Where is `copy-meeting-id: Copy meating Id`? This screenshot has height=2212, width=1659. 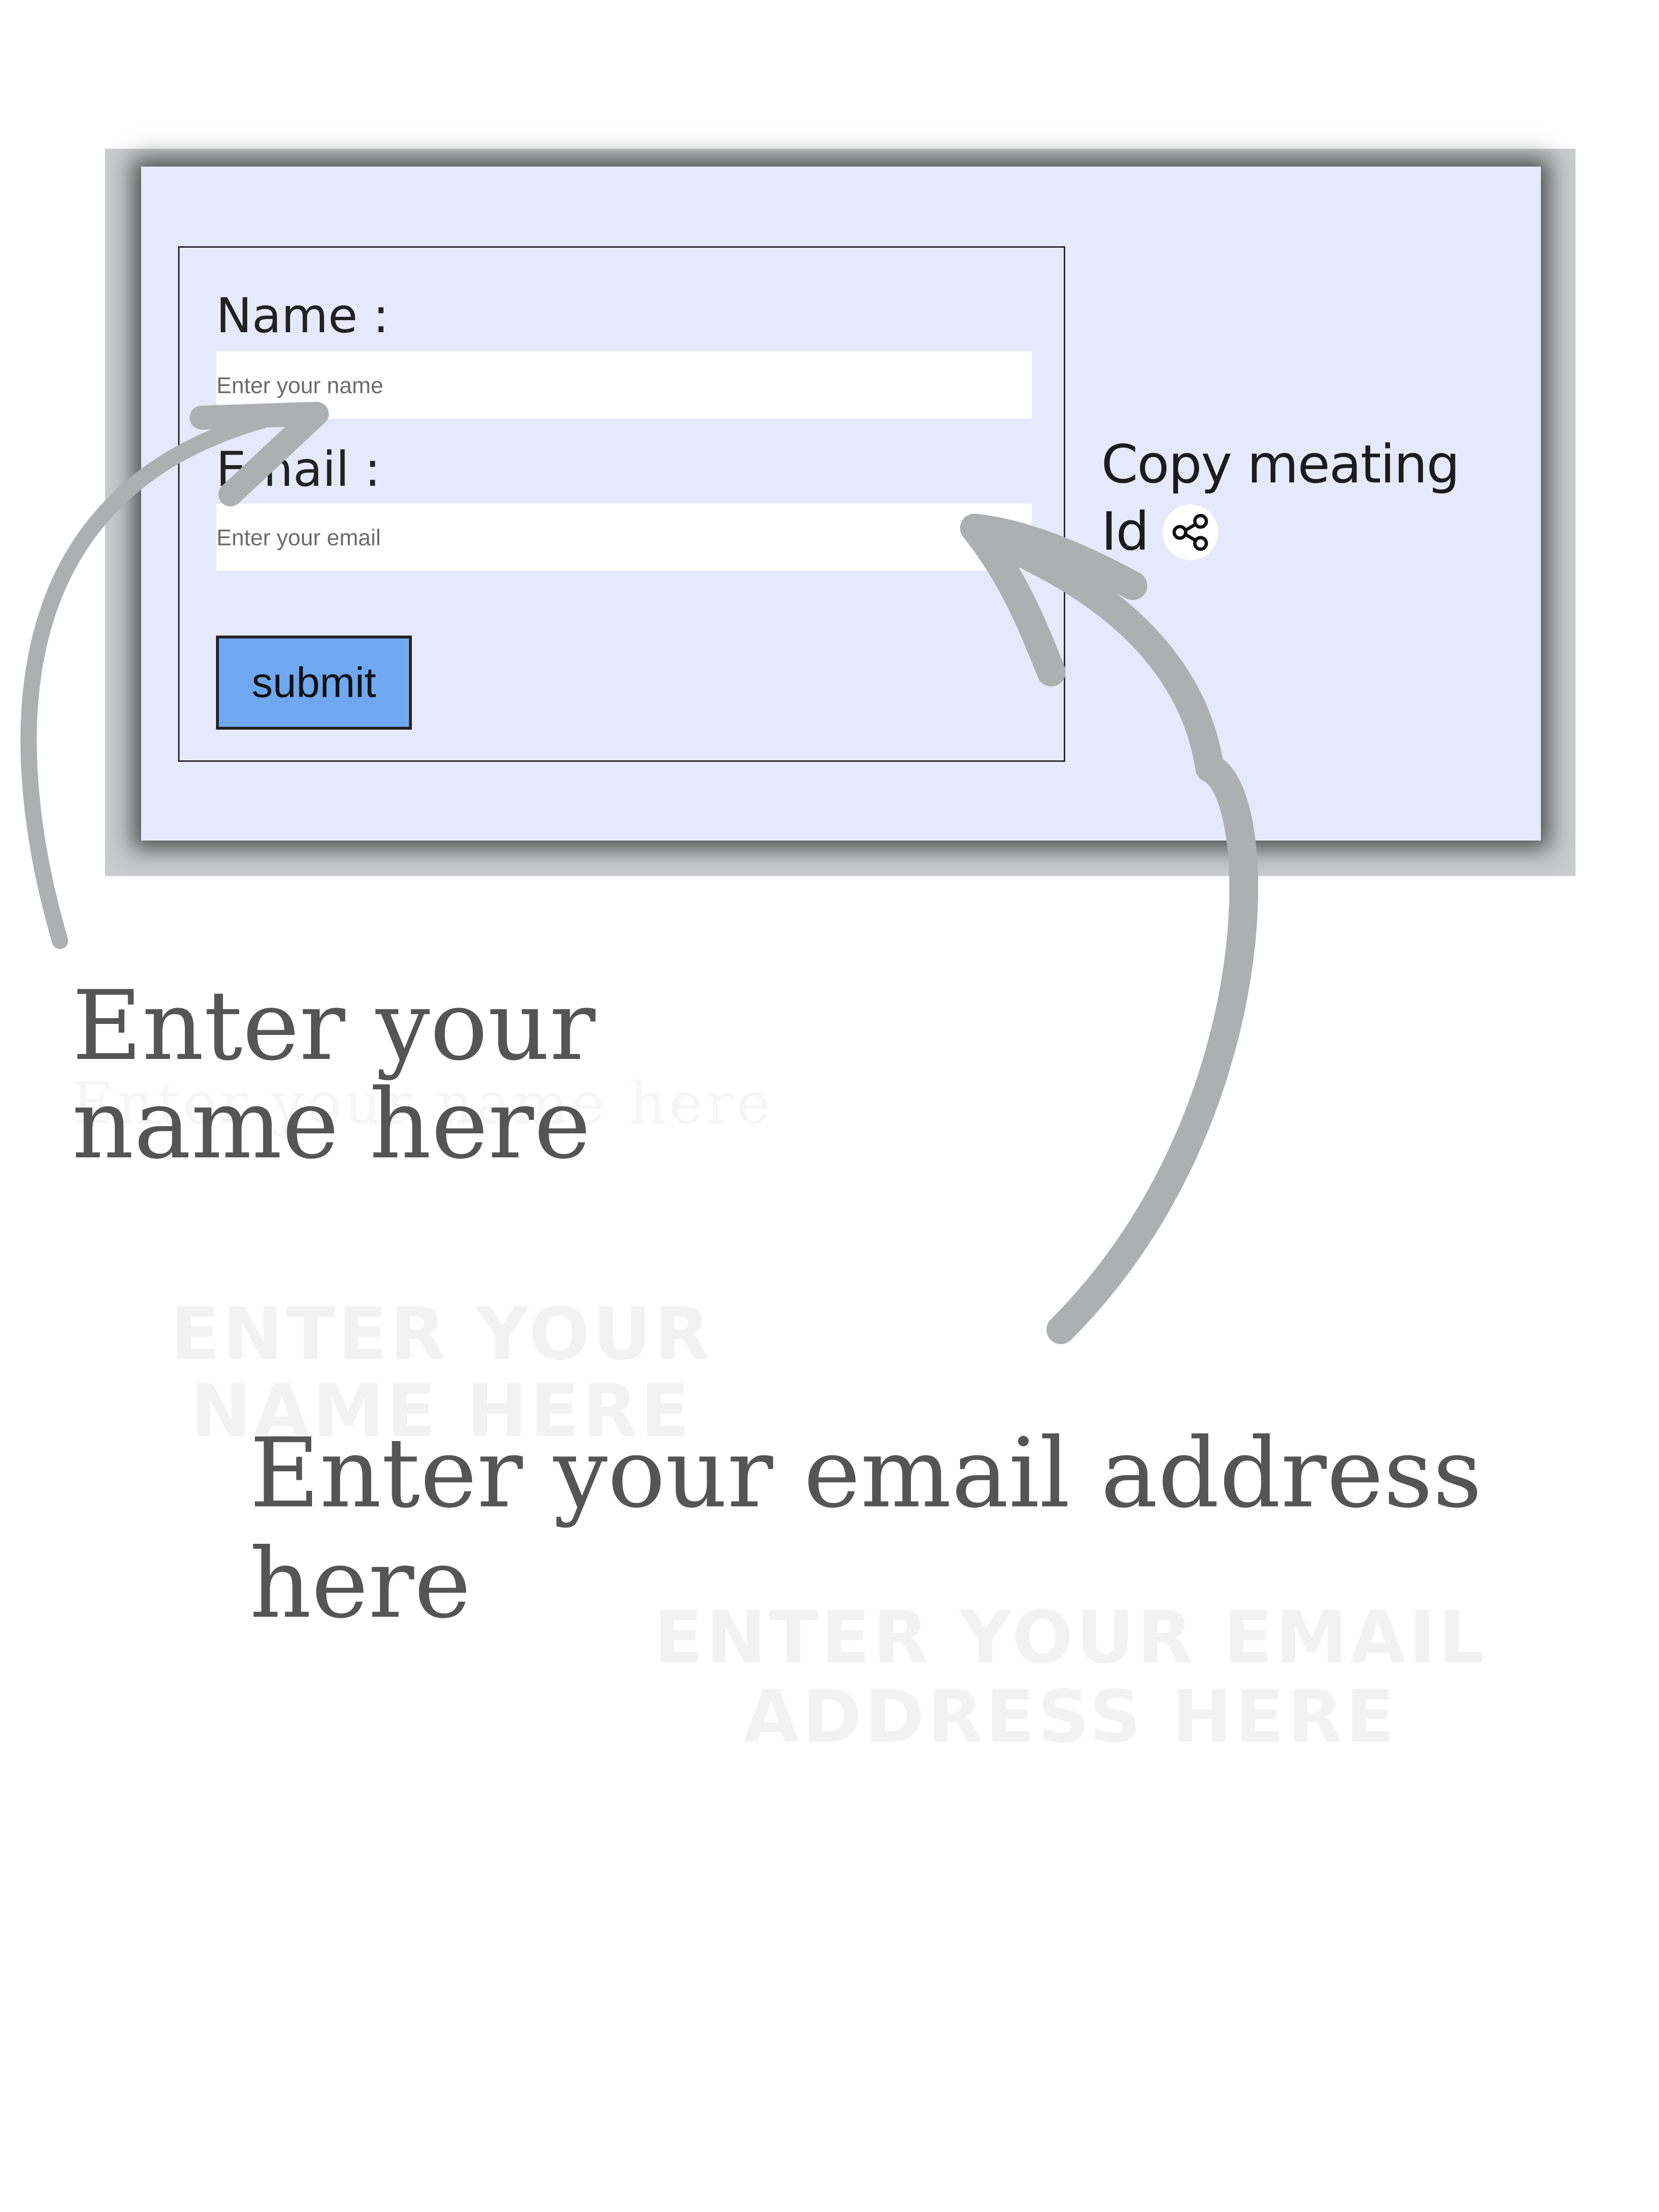
copy-meeting-id: Copy meating Id is located at coordinates (1307, 498).